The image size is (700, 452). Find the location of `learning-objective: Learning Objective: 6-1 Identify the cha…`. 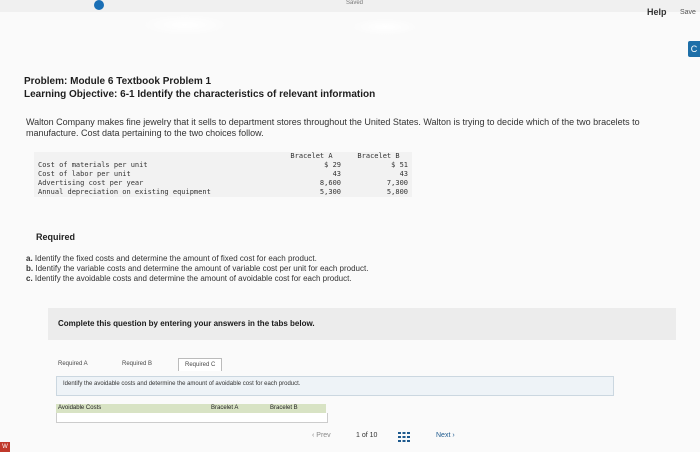

learning-objective: Learning Objective: 6-1 Identify the cha… is located at coordinates (200, 94).